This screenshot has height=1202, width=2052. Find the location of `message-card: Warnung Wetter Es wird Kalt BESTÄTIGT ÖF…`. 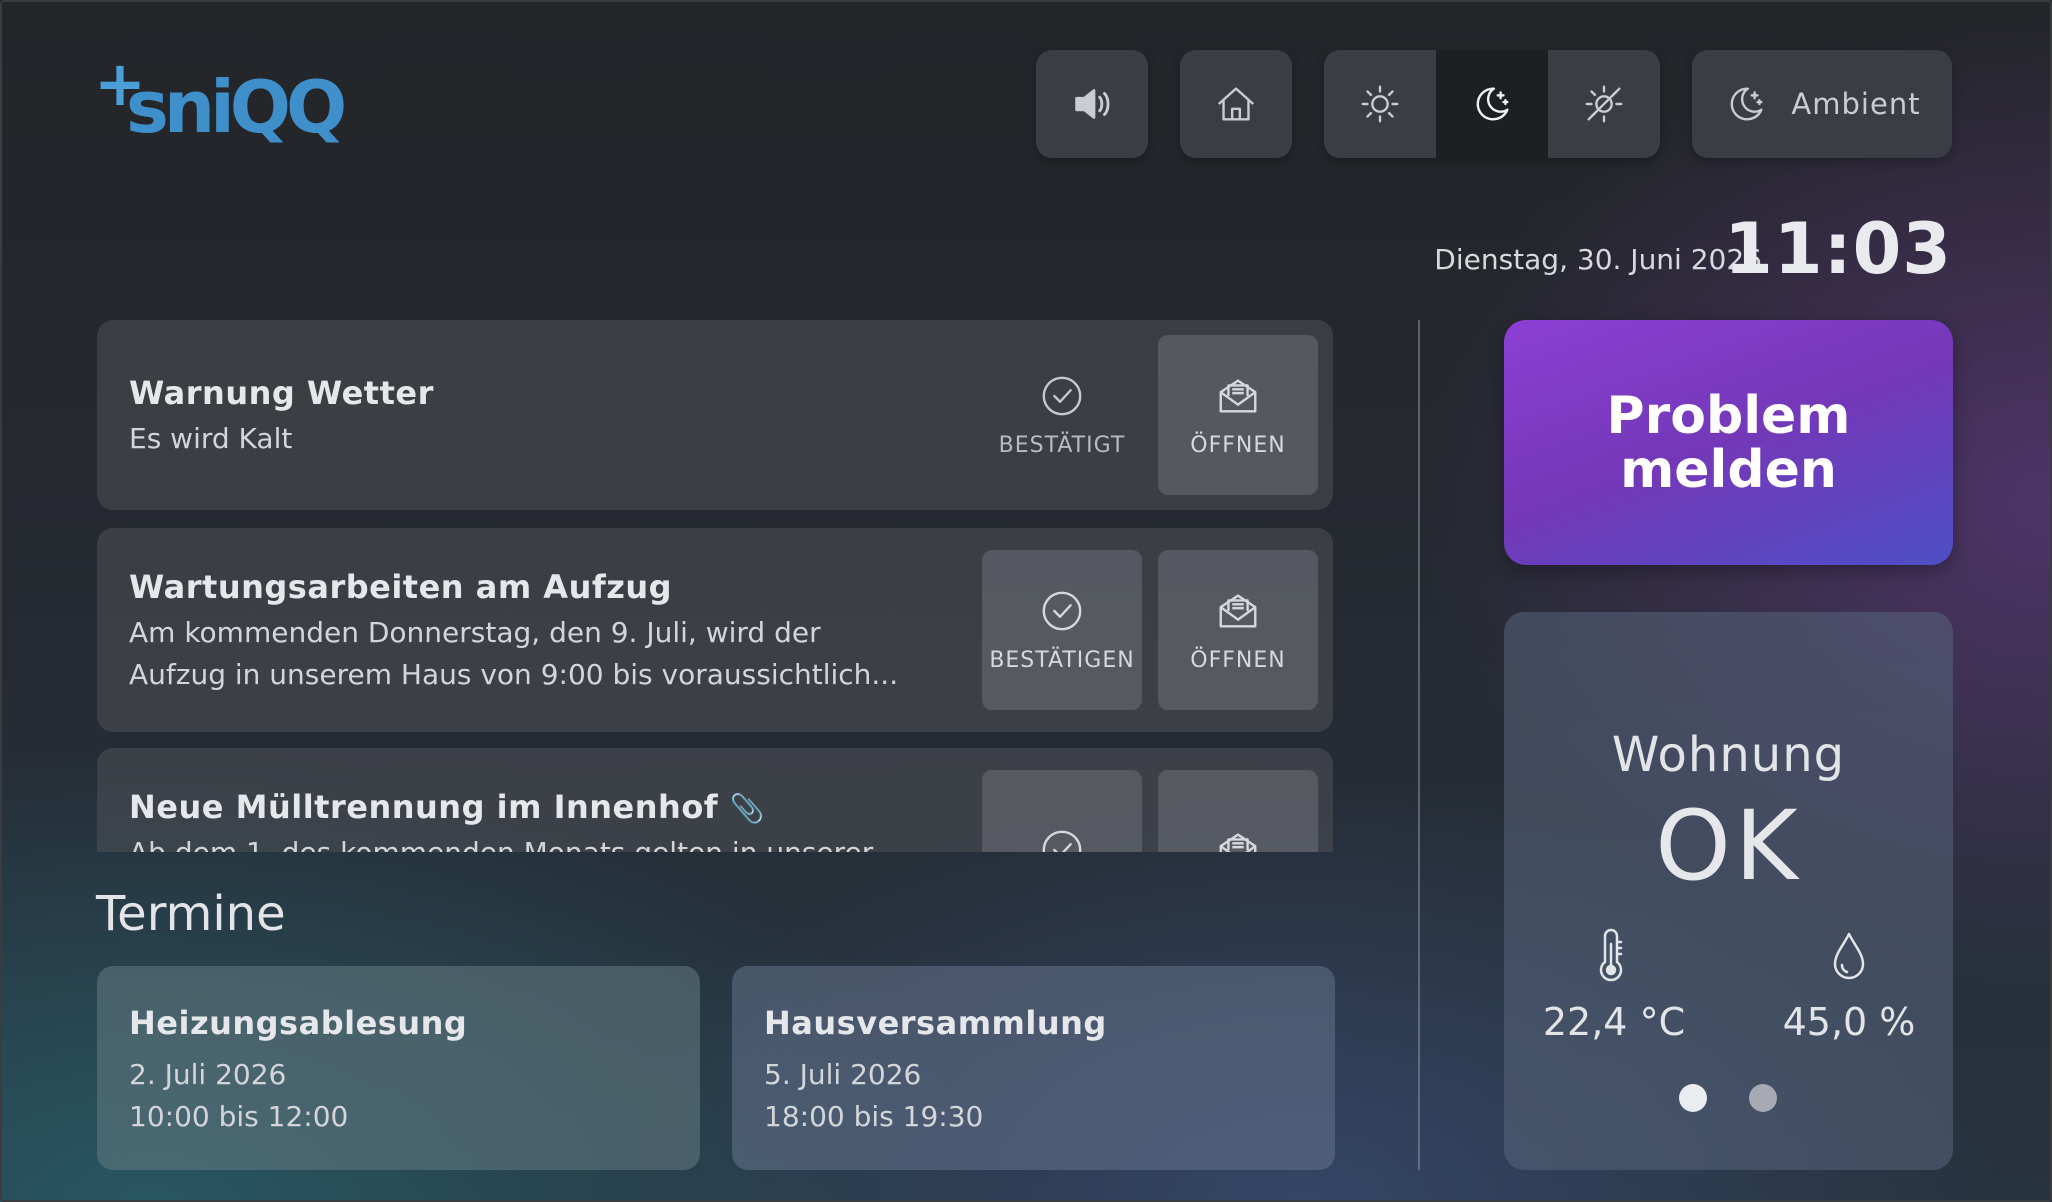

message-card: Warnung Wetter Es wird Kalt BESTÄTIGT ÖF… is located at coordinates (715, 415).